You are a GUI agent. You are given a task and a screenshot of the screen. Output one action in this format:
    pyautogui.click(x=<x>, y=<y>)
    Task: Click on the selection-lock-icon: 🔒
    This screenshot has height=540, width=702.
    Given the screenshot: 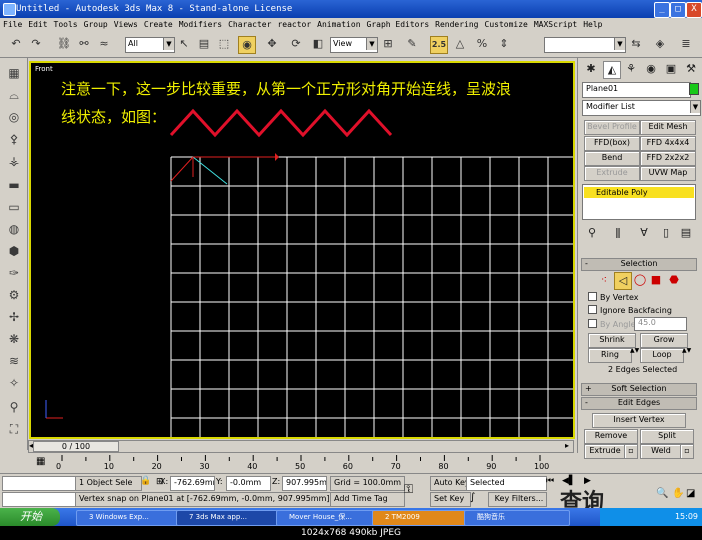 What is the action you would take?
    pyautogui.click(x=145, y=481)
    